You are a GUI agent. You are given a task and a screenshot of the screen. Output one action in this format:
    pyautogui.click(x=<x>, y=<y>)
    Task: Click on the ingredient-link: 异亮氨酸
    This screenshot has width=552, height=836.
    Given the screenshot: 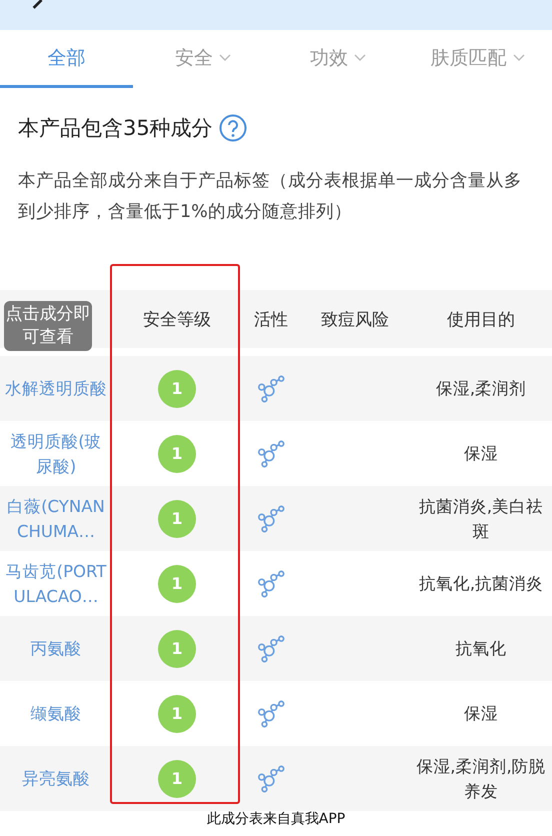 What is the action you would take?
    pyautogui.click(x=56, y=778)
    